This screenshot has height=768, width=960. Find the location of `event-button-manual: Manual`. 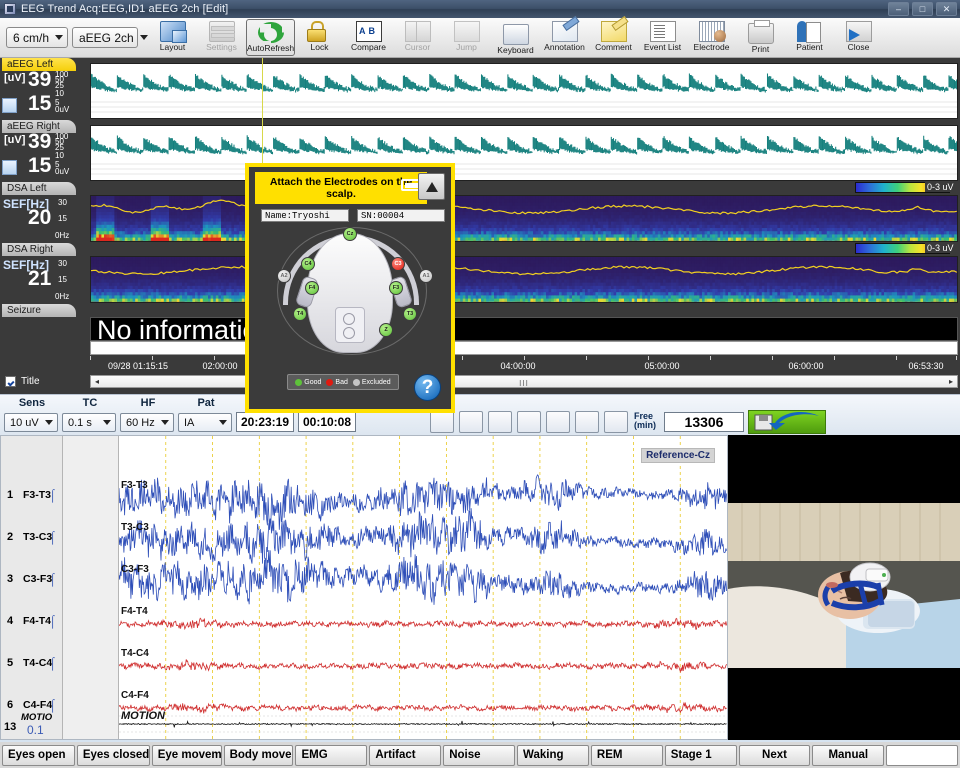

event-button-manual: Manual is located at coordinates (848, 755).